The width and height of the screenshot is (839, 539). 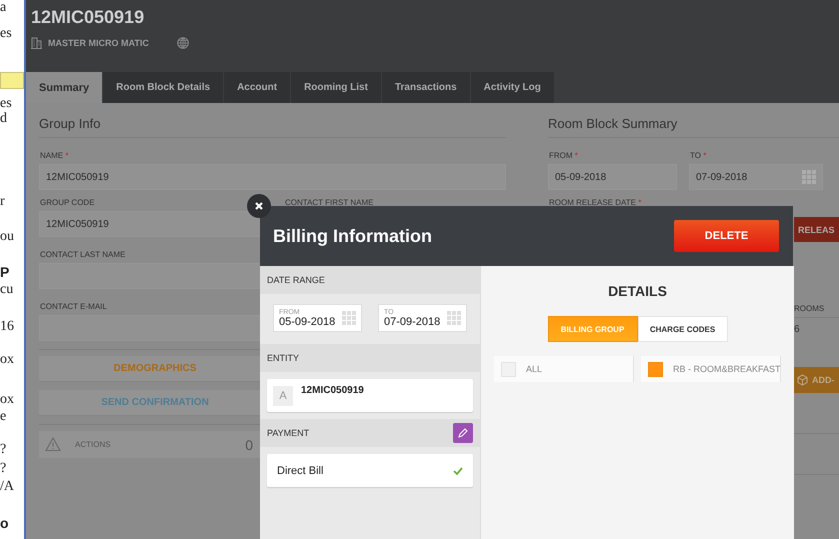 I want to click on rooms-value: 6, so click(x=797, y=329).